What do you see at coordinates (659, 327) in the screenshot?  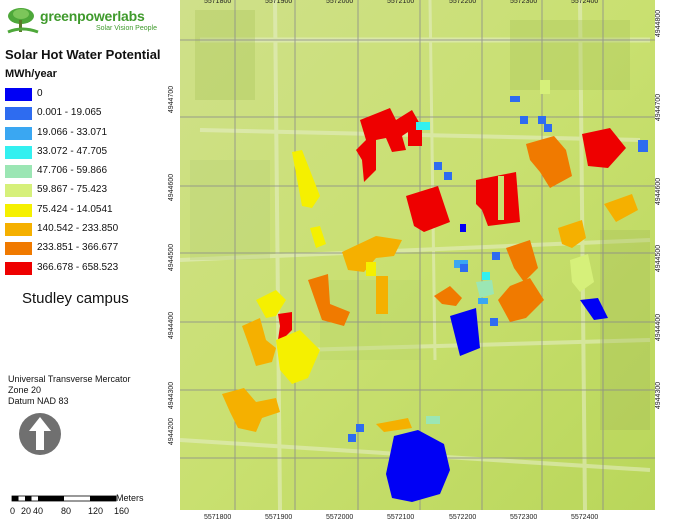 I see `northing-label-right: 4944400` at bounding box center [659, 327].